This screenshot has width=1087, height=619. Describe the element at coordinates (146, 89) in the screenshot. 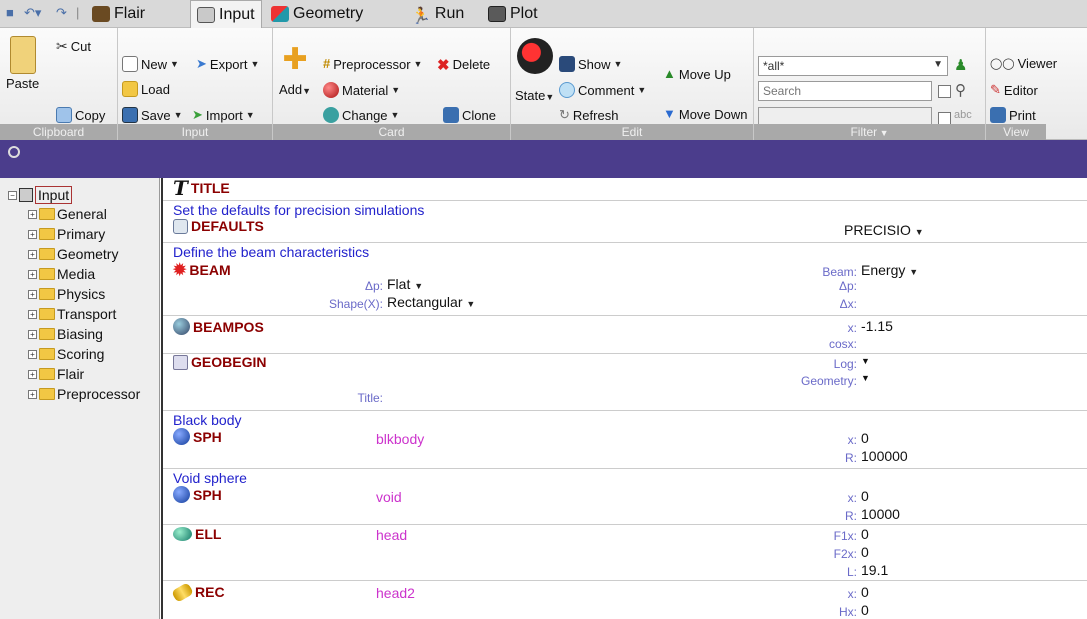

I see `load-button: Load` at that location.